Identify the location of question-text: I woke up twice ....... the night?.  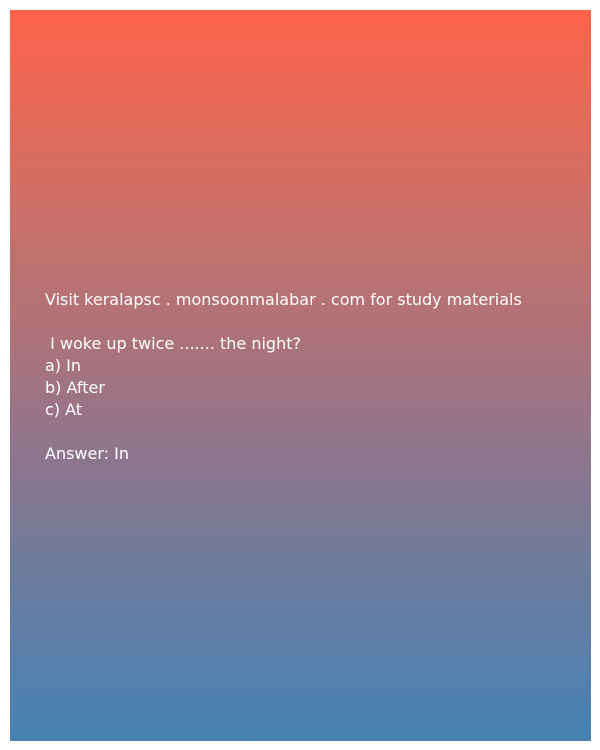
(173, 343).